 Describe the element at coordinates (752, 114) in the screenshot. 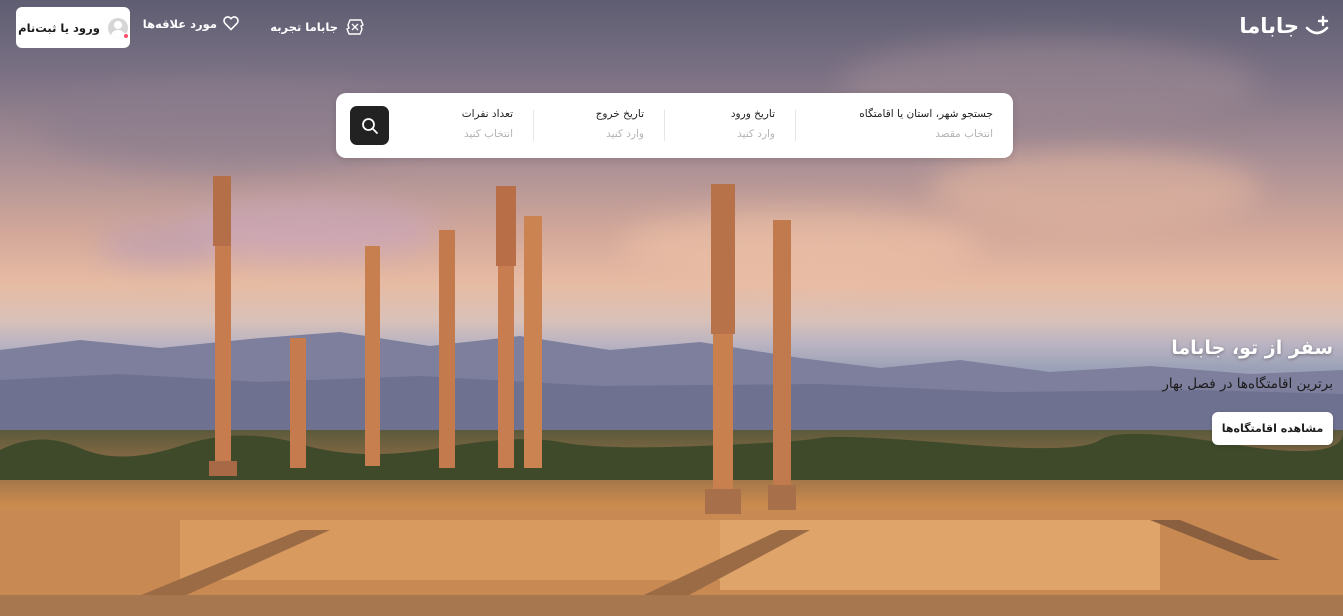

I see `check-in-label: تاریخ ورود` at that location.